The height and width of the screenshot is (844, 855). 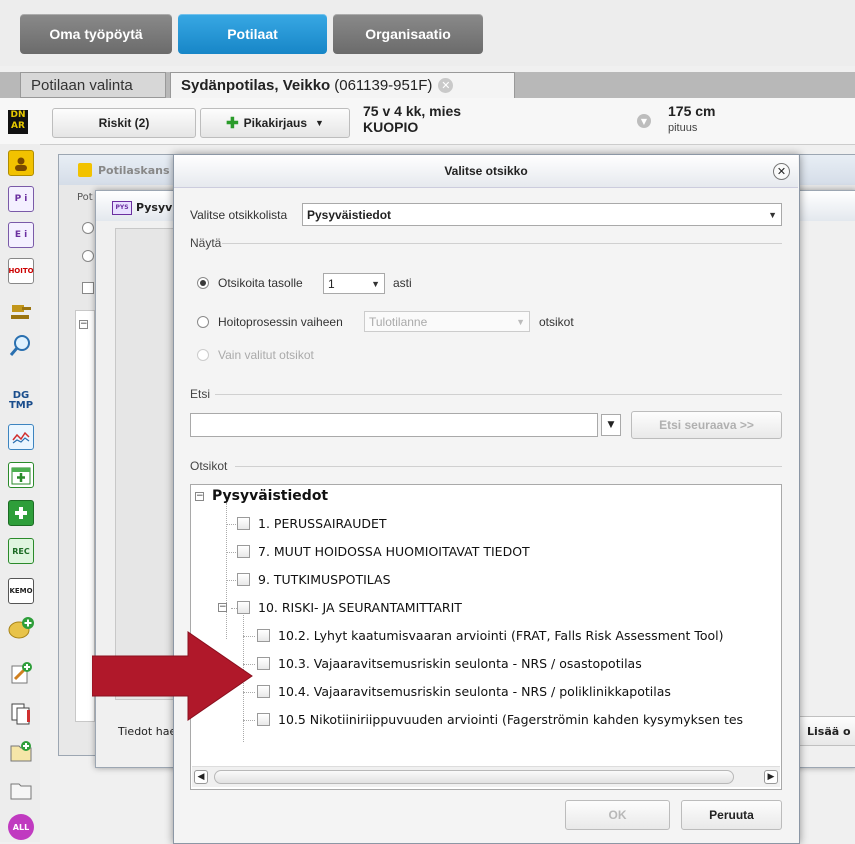 What do you see at coordinates (96, 34) in the screenshot?
I see `nav-oma-tyopoyta-button: Oma työpöytä` at bounding box center [96, 34].